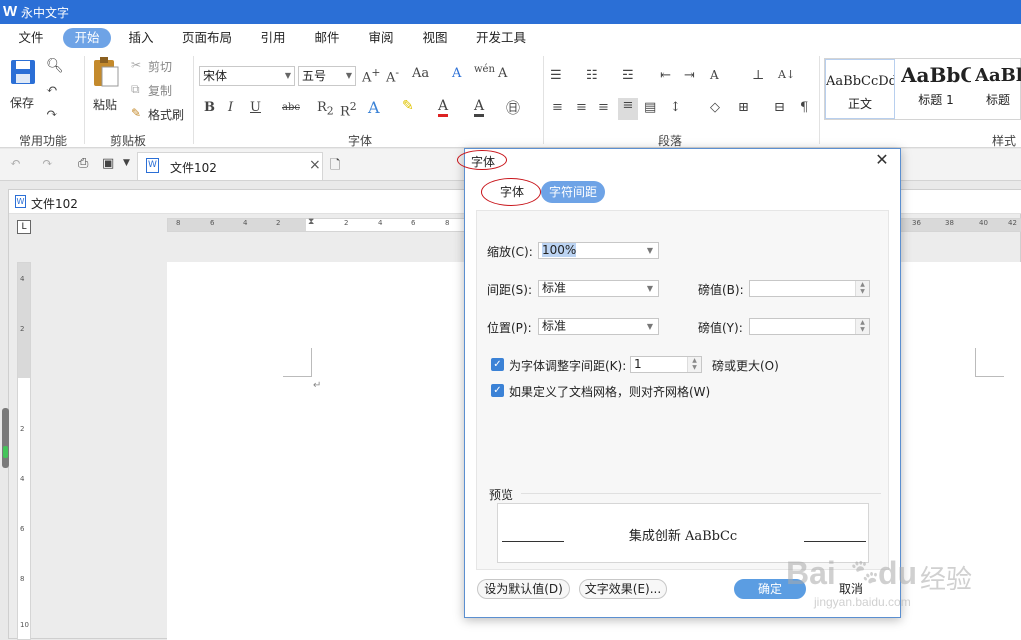 This screenshot has height=640, width=1021. What do you see at coordinates (408, 106) in the screenshot?
I see `highlight-icon: ✎` at bounding box center [408, 106].